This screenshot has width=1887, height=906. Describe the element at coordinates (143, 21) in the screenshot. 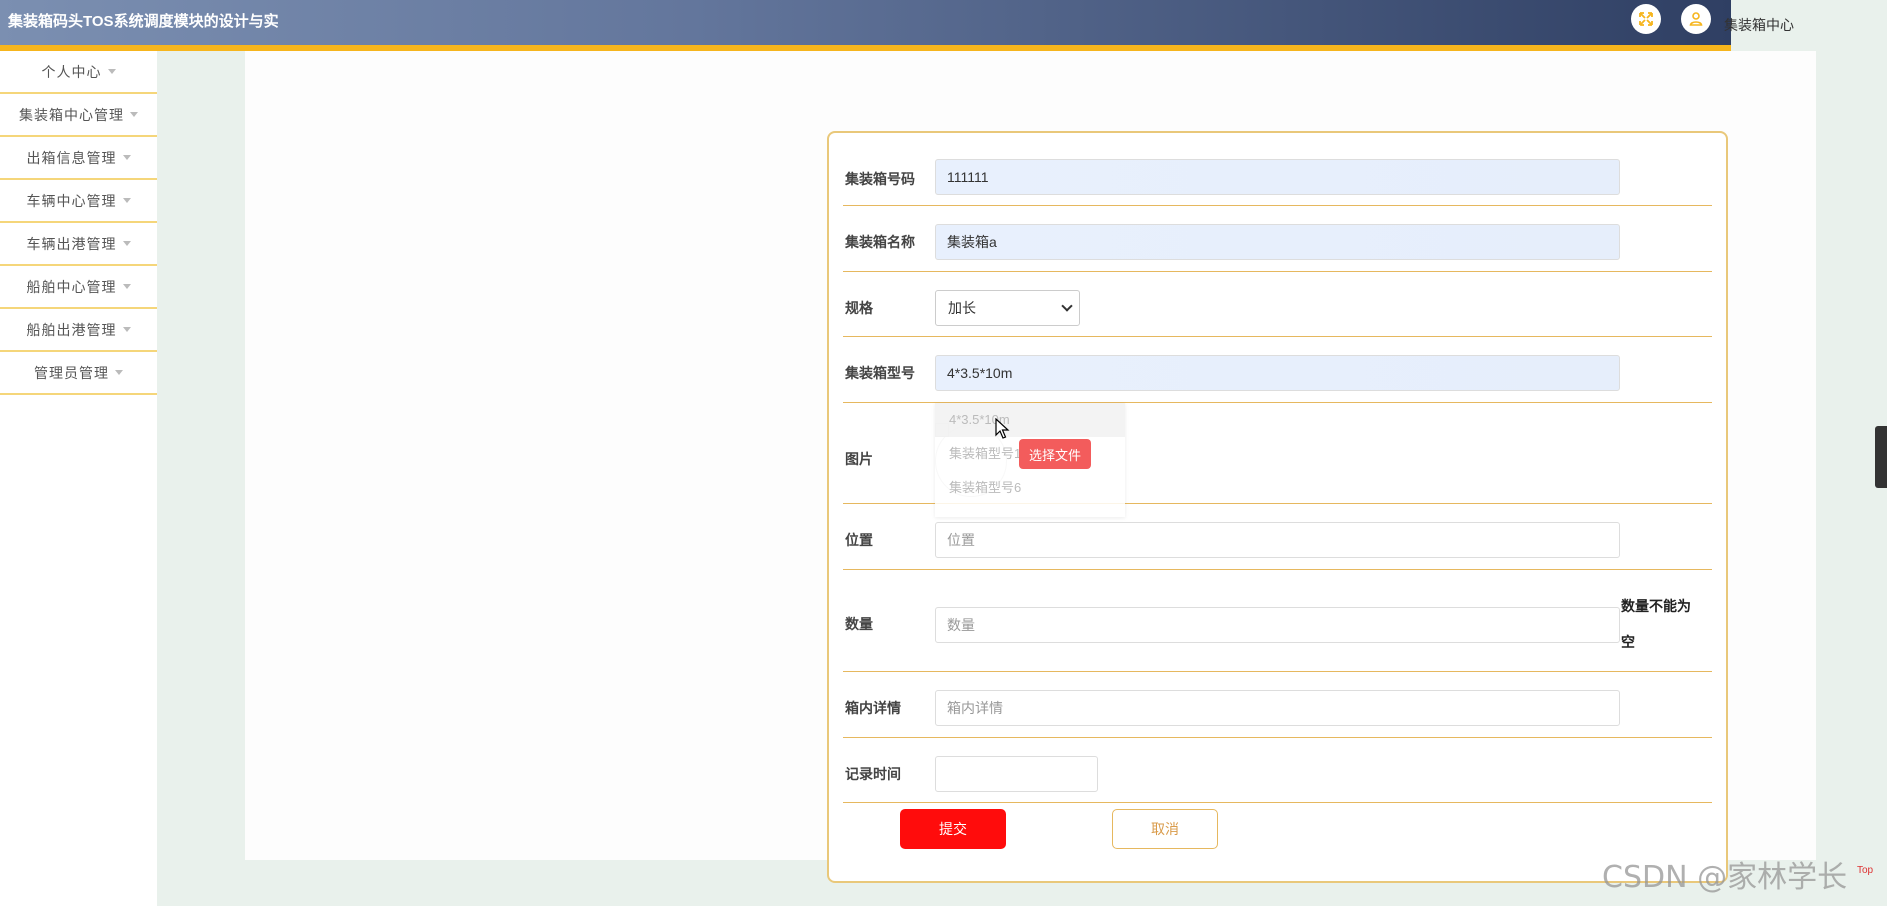

I see `app-title: 集装箱码头TOS系统调度模块的设计与实` at that location.